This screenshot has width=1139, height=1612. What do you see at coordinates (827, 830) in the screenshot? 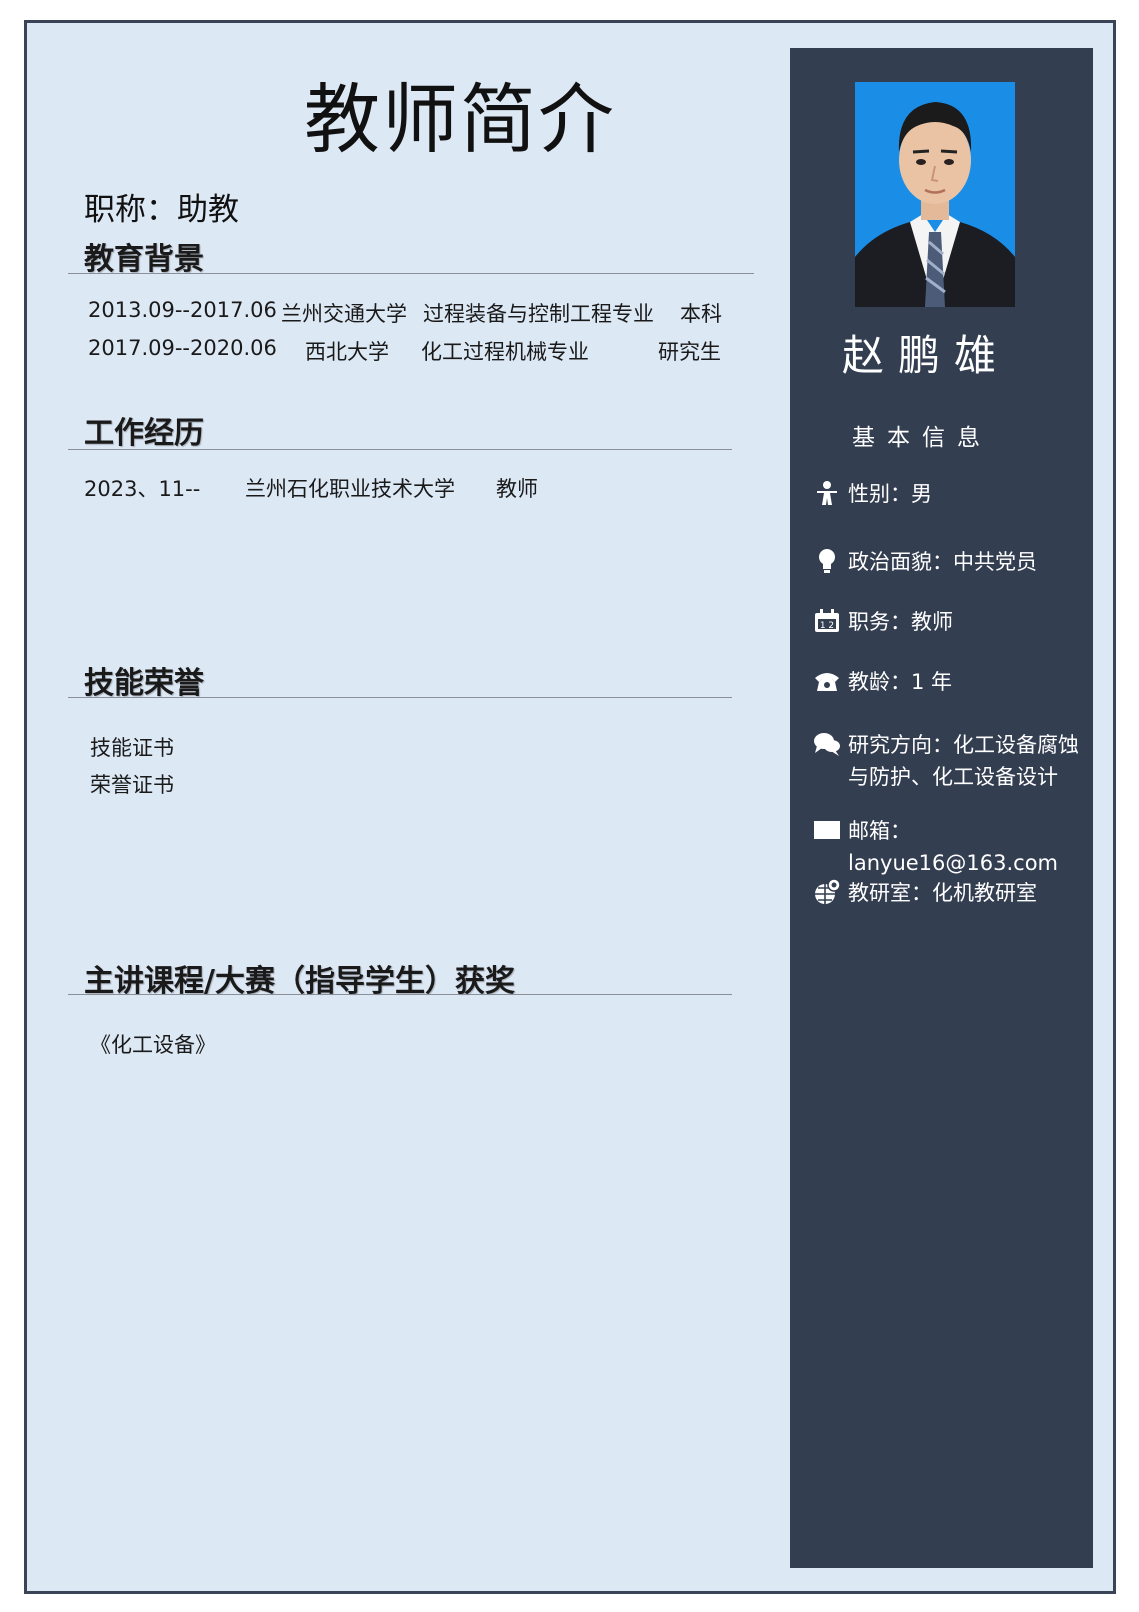
I see `envelope-icon` at bounding box center [827, 830].